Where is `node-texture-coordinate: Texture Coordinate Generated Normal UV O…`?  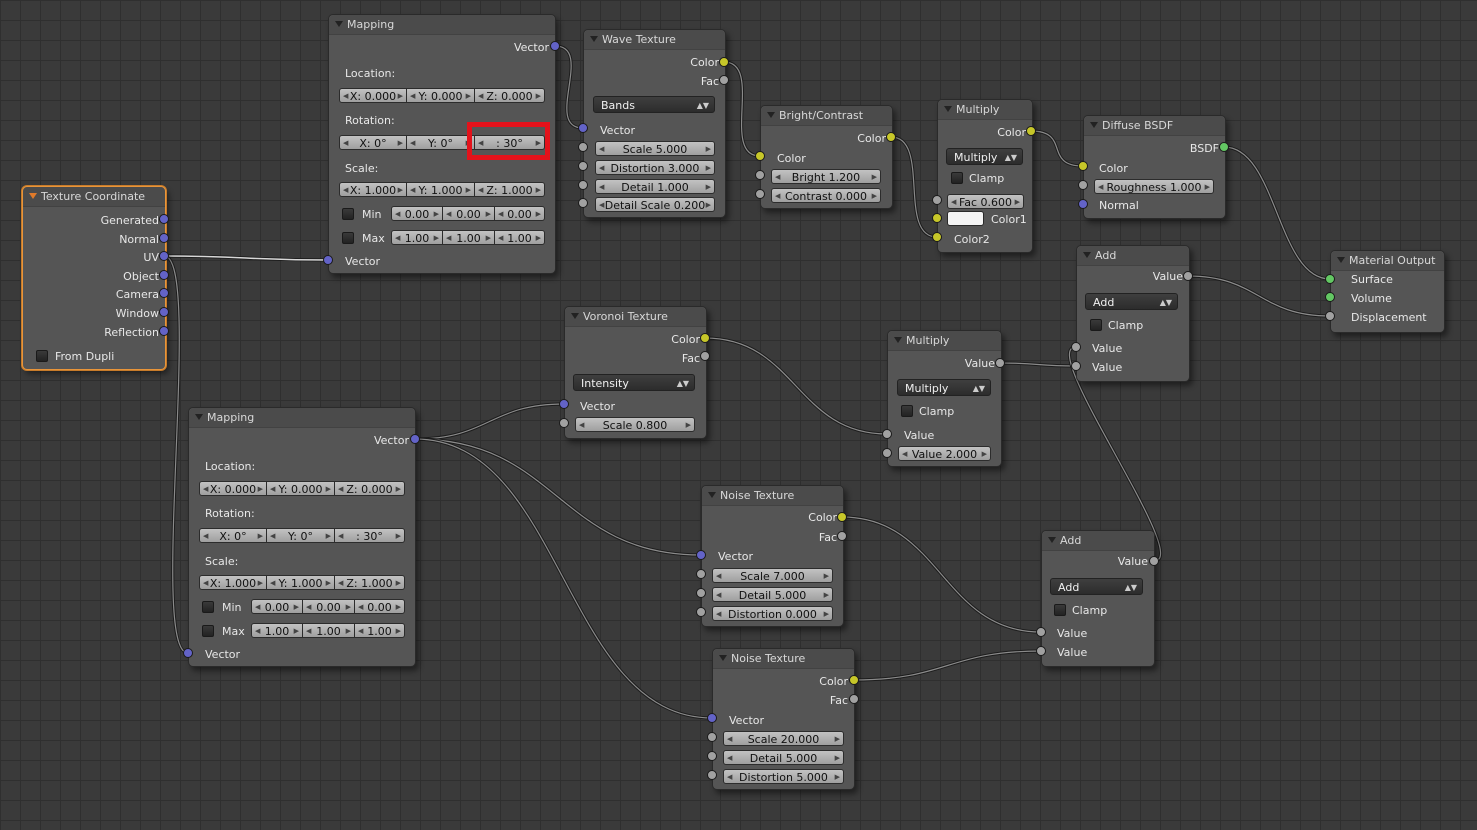
node-texture-coordinate: Texture Coordinate Generated Normal UV O… is located at coordinates (94, 278).